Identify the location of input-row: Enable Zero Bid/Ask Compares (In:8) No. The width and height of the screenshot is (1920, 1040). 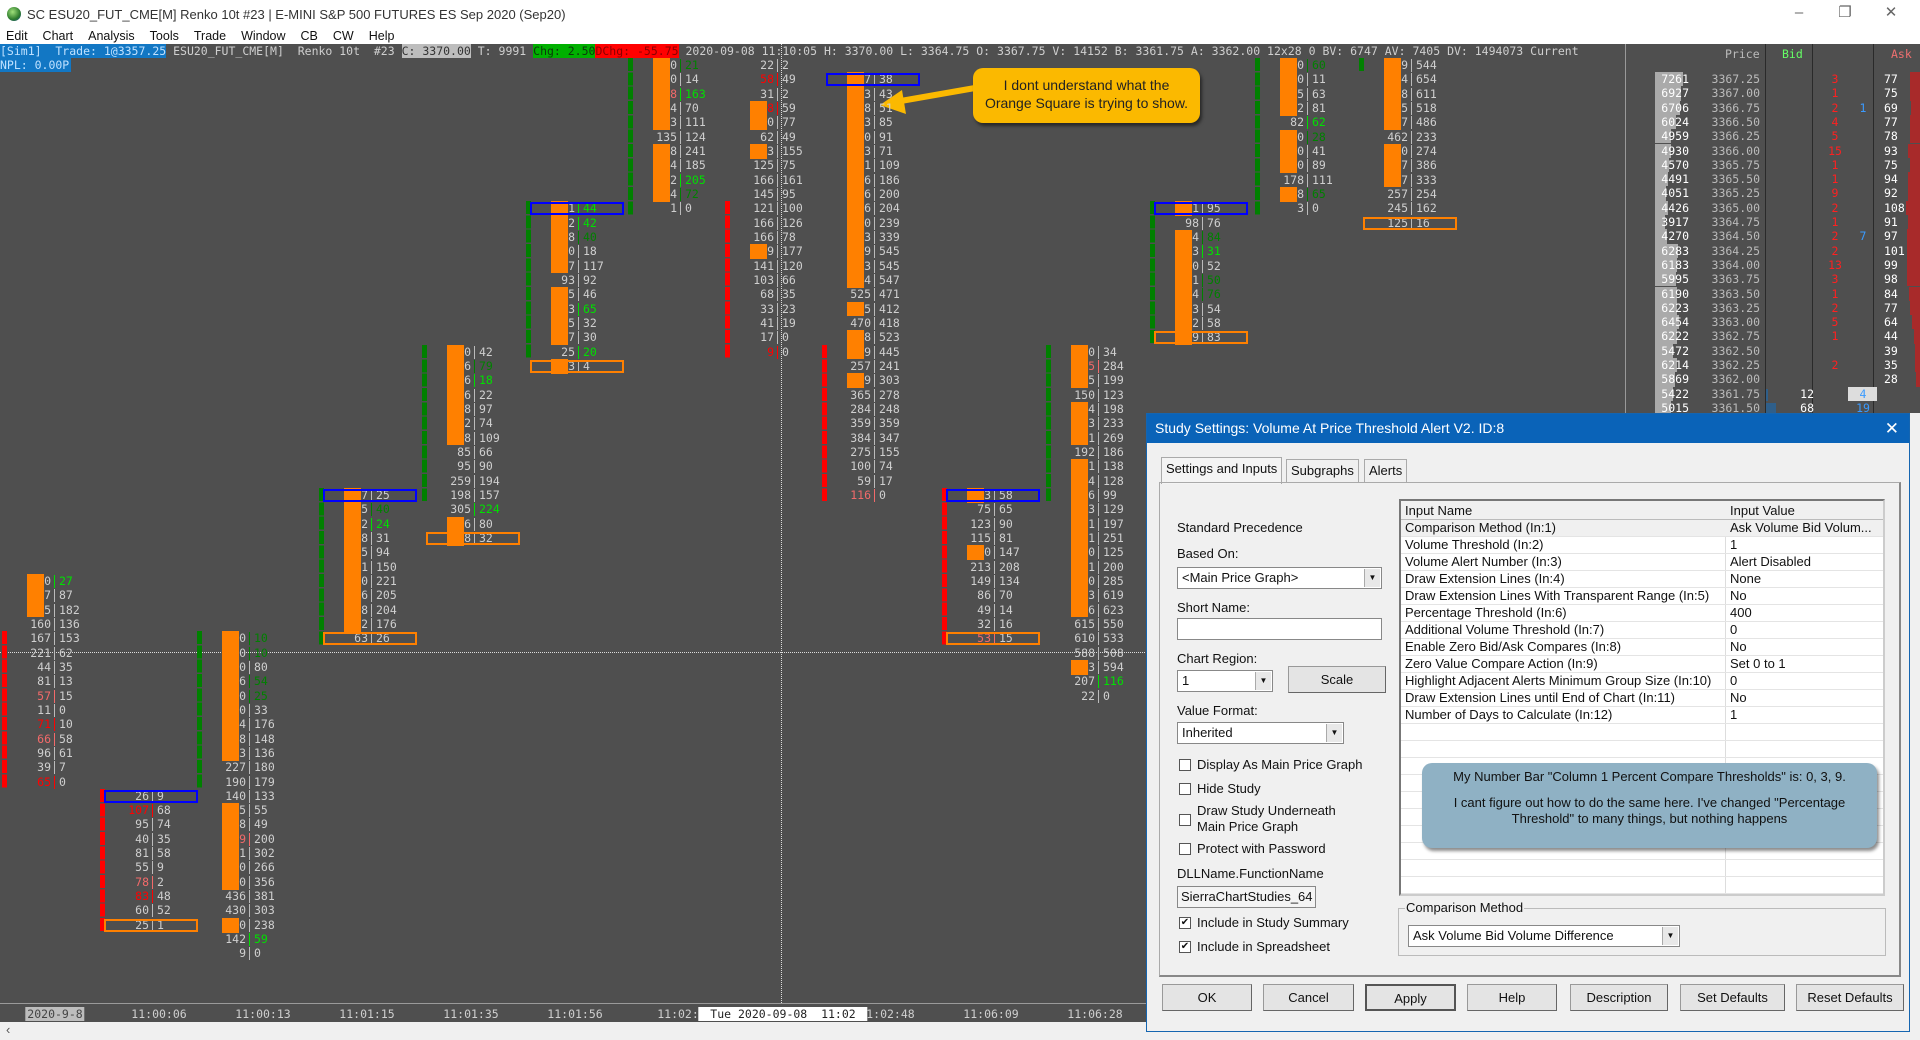
(1642, 647).